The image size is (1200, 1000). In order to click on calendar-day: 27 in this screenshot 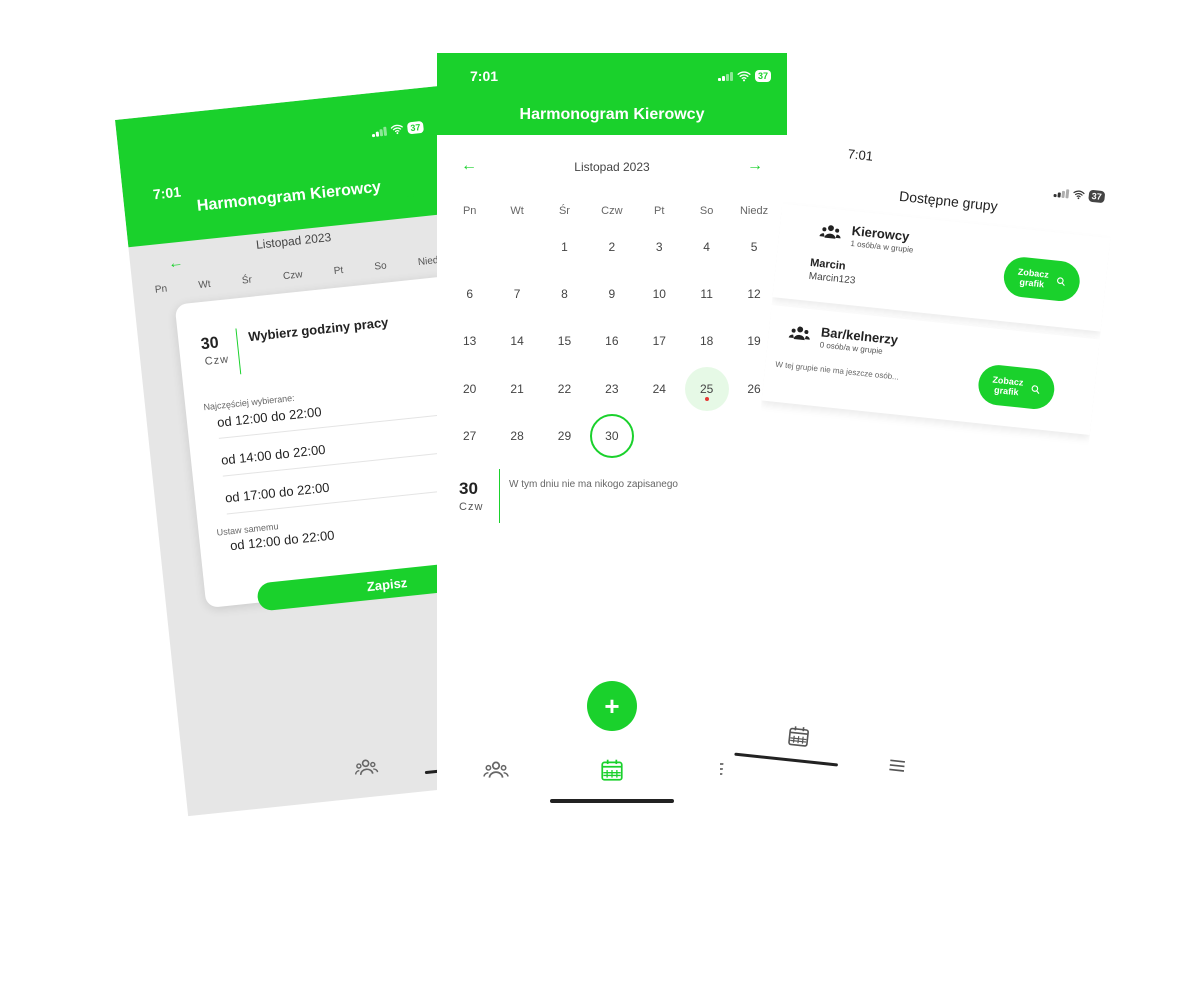, I will do `click(469, 436)`.